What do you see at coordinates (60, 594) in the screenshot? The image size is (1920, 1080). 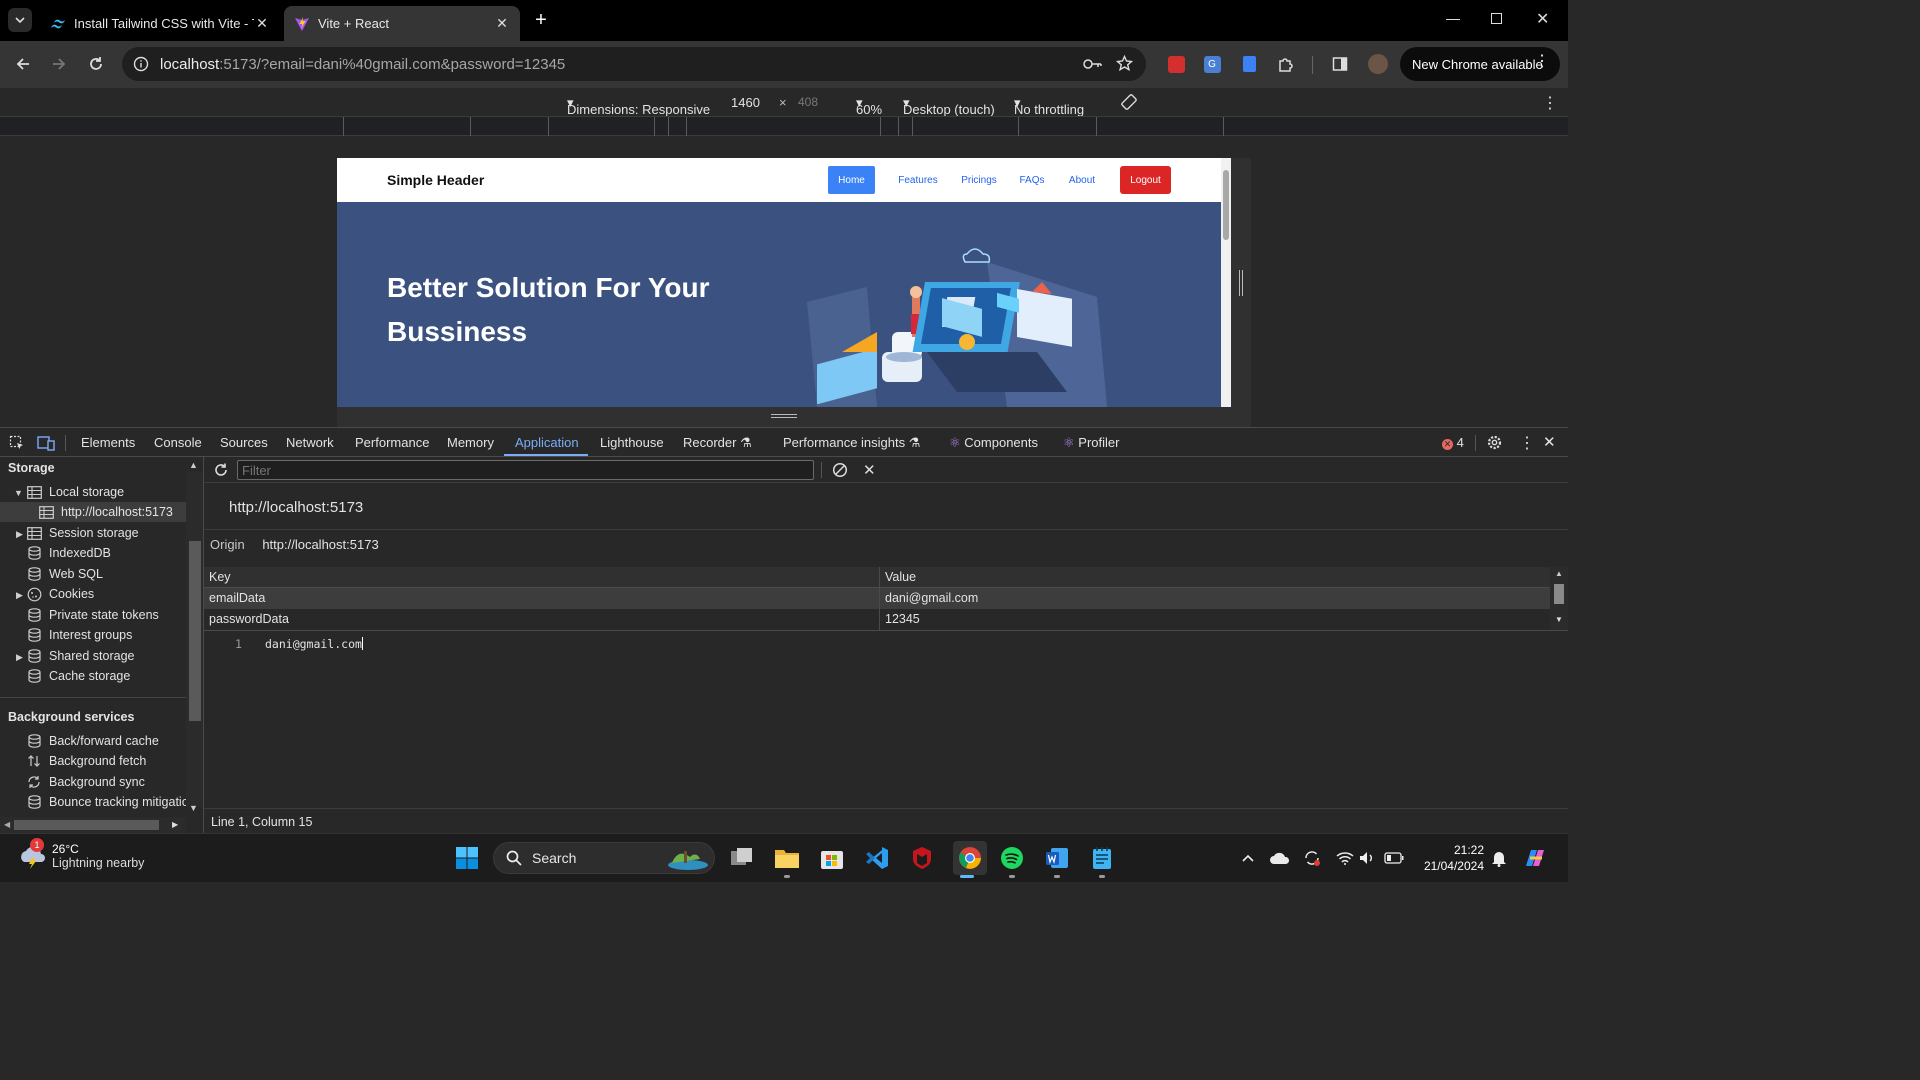 I see `sidebar-item-cookies: Cookies` at bounding box center [60, 594].